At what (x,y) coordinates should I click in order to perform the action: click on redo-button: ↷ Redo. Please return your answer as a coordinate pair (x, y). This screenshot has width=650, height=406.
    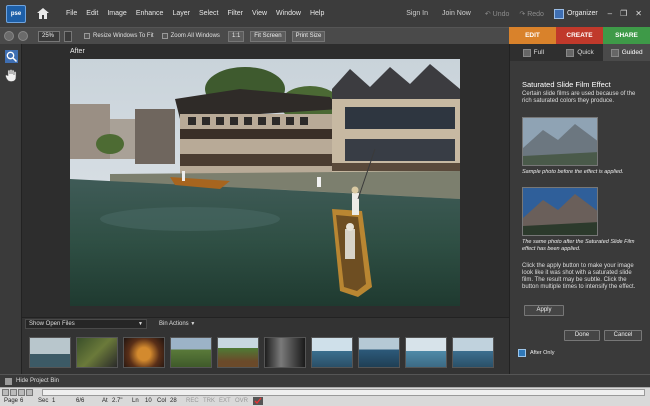
    Looking at the image, I should click on (531, 14).